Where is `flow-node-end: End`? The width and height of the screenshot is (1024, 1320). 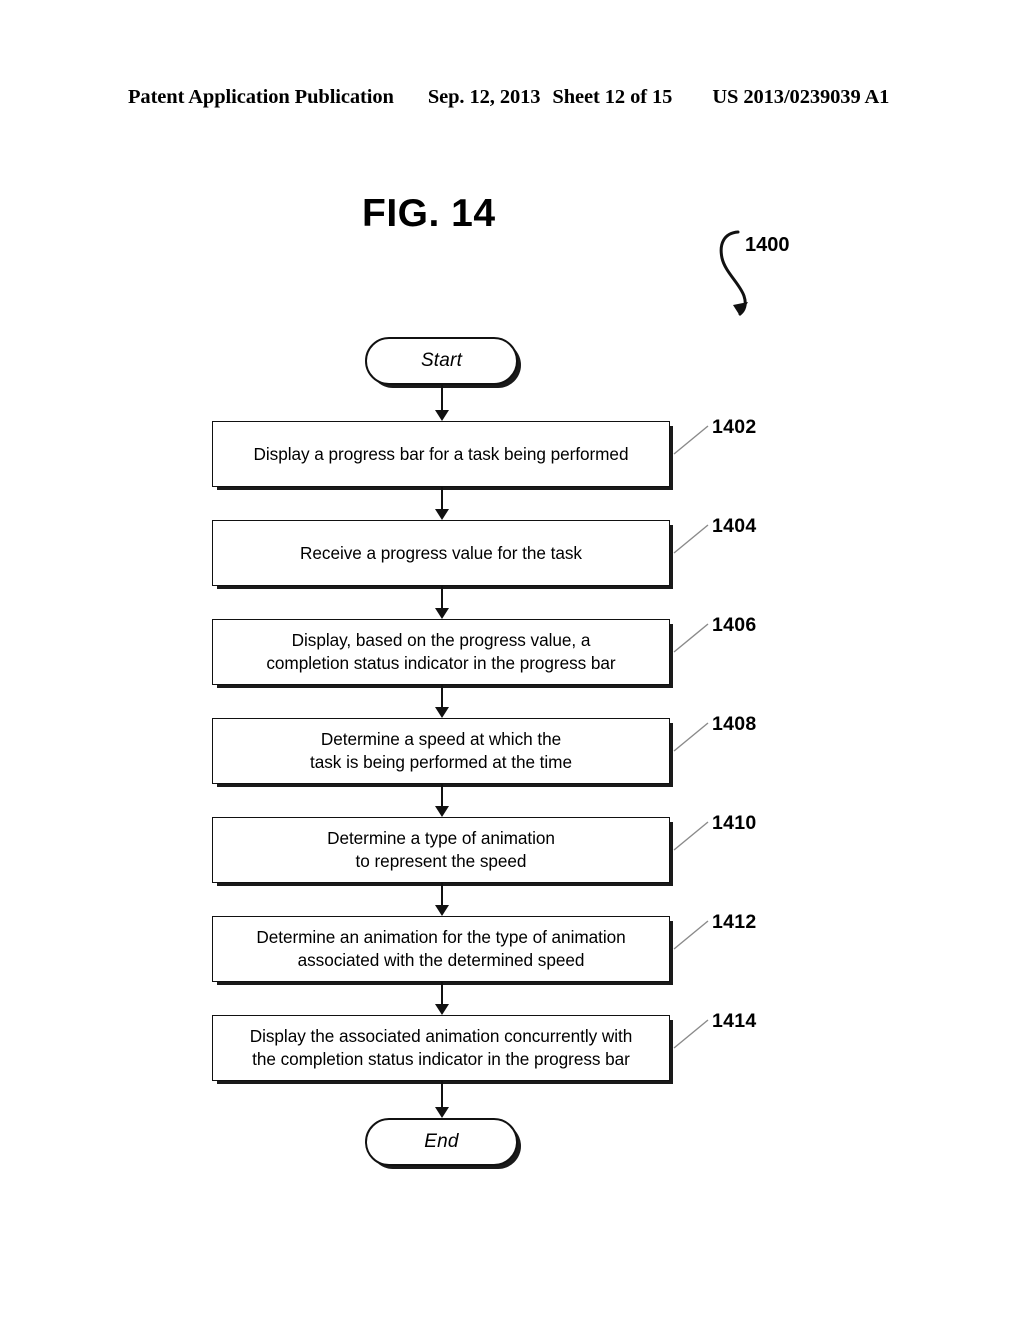
flow-node-end: End is located at coordinates (441, 1142).